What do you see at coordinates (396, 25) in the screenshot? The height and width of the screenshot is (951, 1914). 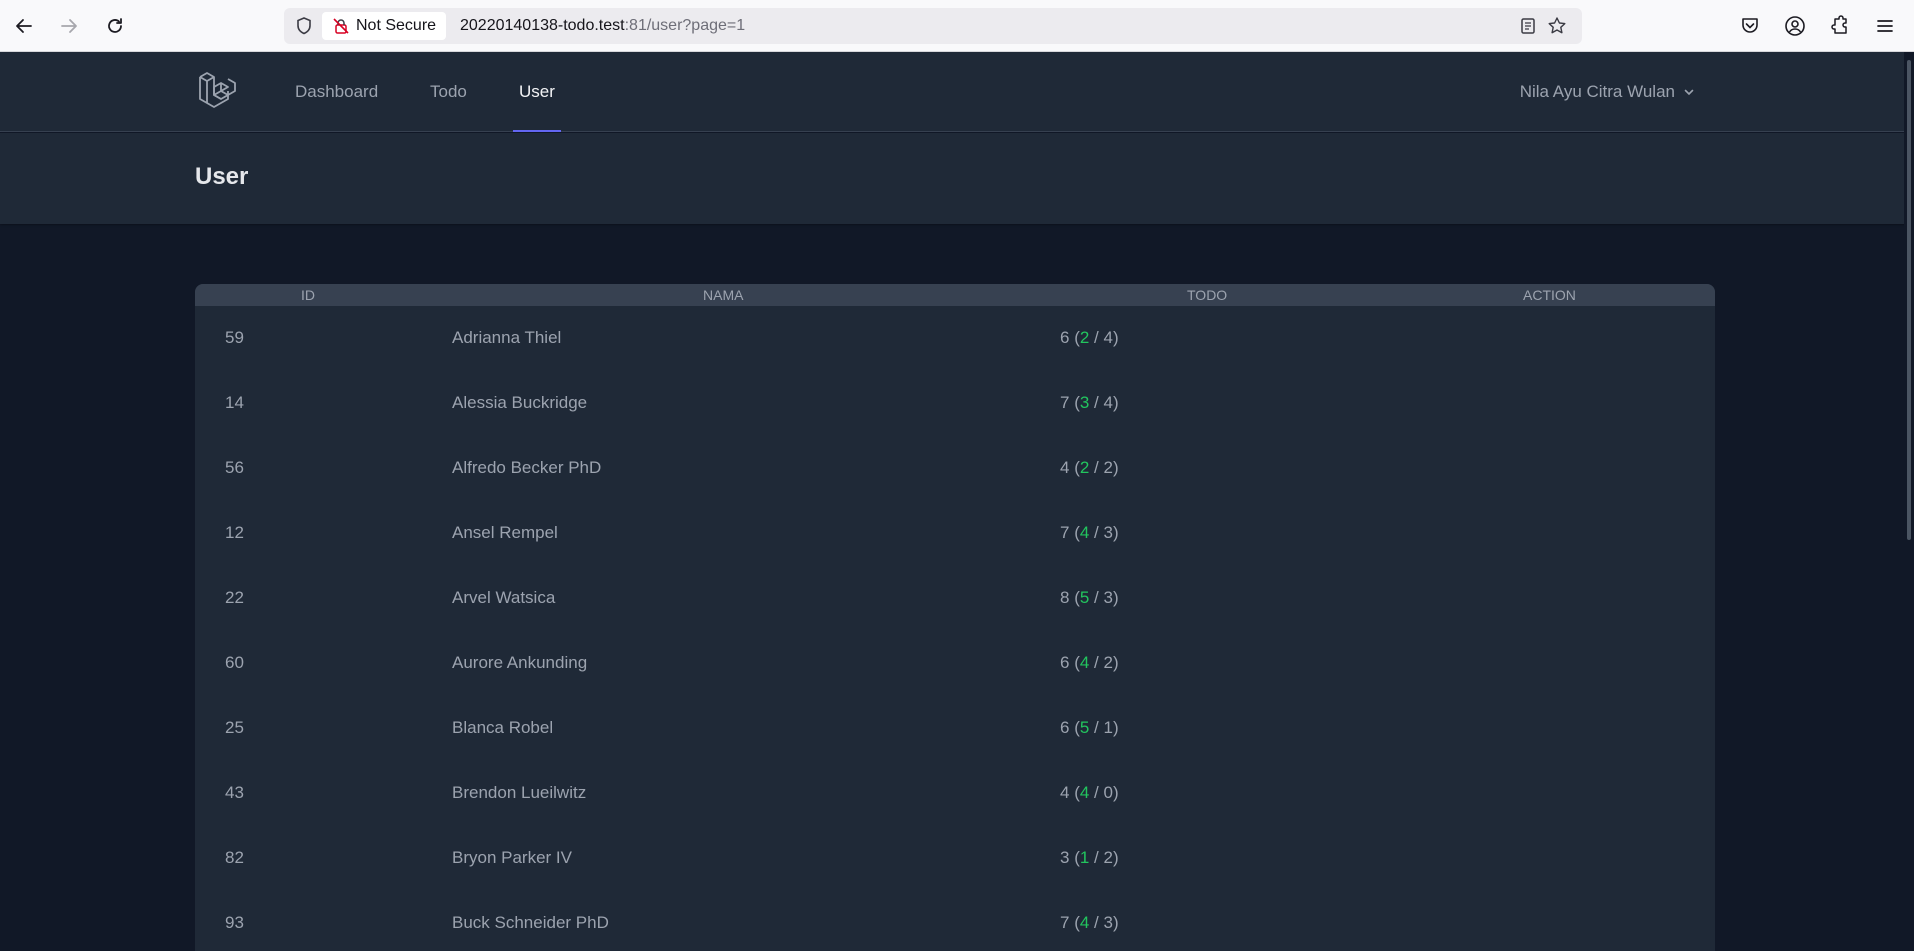 I see `not-secure-label: Not Secure` at bounding box center [396, 25].